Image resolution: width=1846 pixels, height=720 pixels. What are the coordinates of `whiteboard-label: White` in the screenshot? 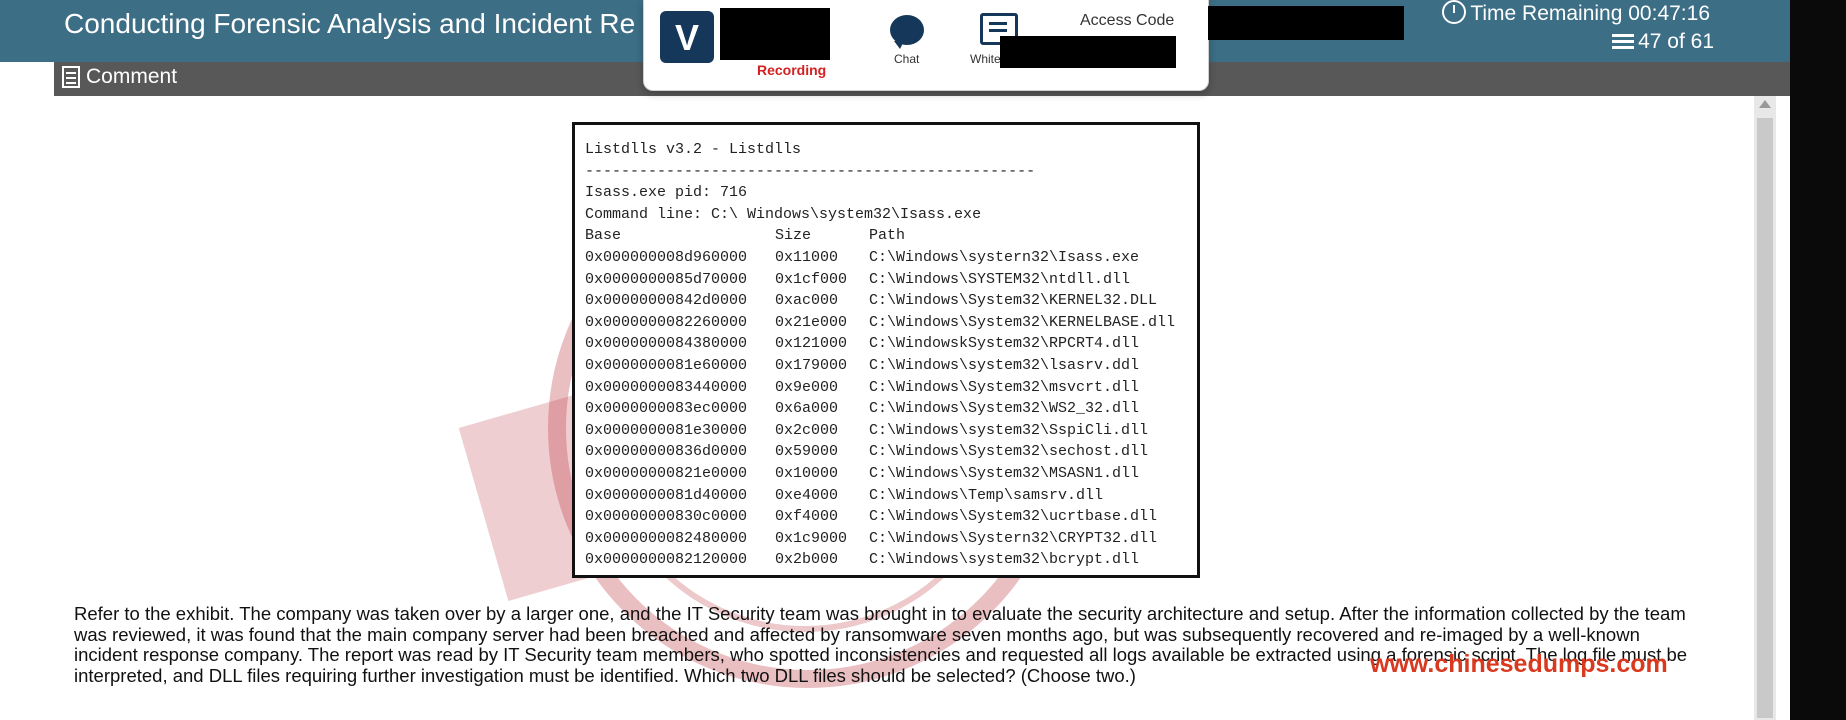 It's located at (985, 59).